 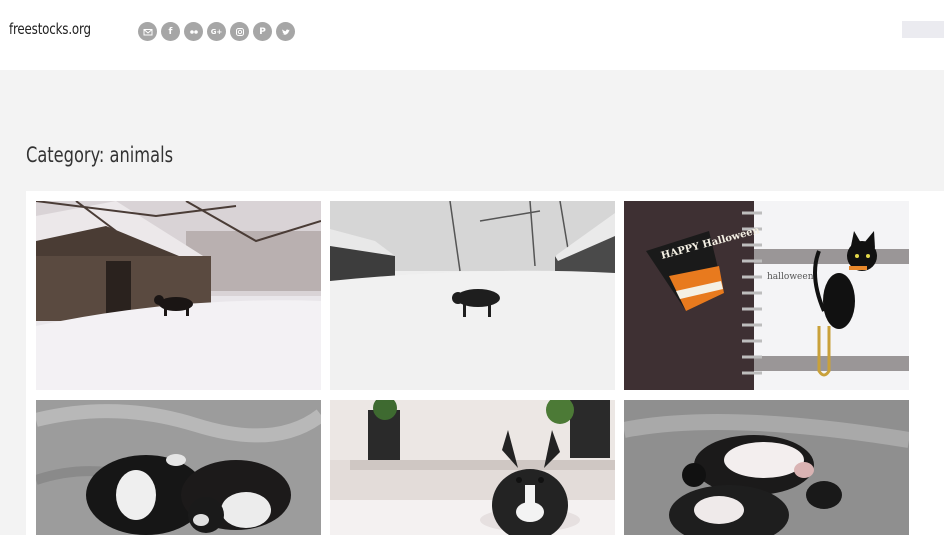 What do you see at coordinates (239, 31) in the screenshot?
I see `instagram-icon` at bounding box center [239, 31].